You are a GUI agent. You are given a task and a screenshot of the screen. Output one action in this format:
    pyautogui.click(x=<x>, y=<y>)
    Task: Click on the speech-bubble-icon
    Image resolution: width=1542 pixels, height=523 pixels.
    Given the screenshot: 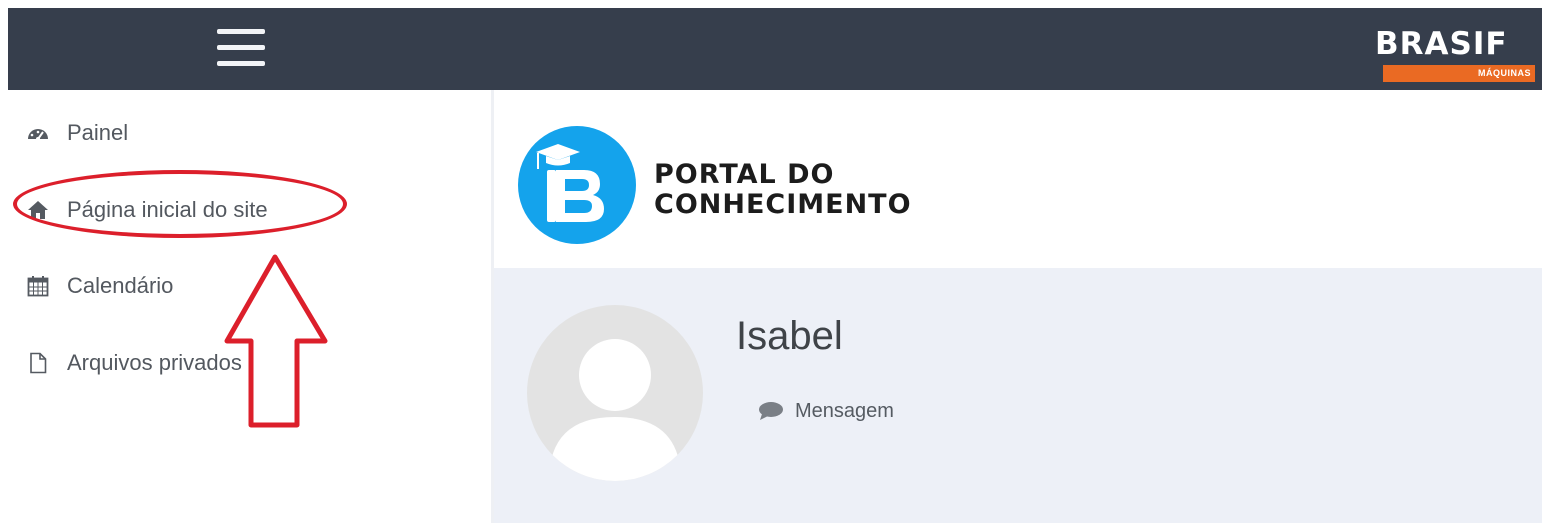 What is the action you would take?
    pyautogui.click(x=771, y=411)
    